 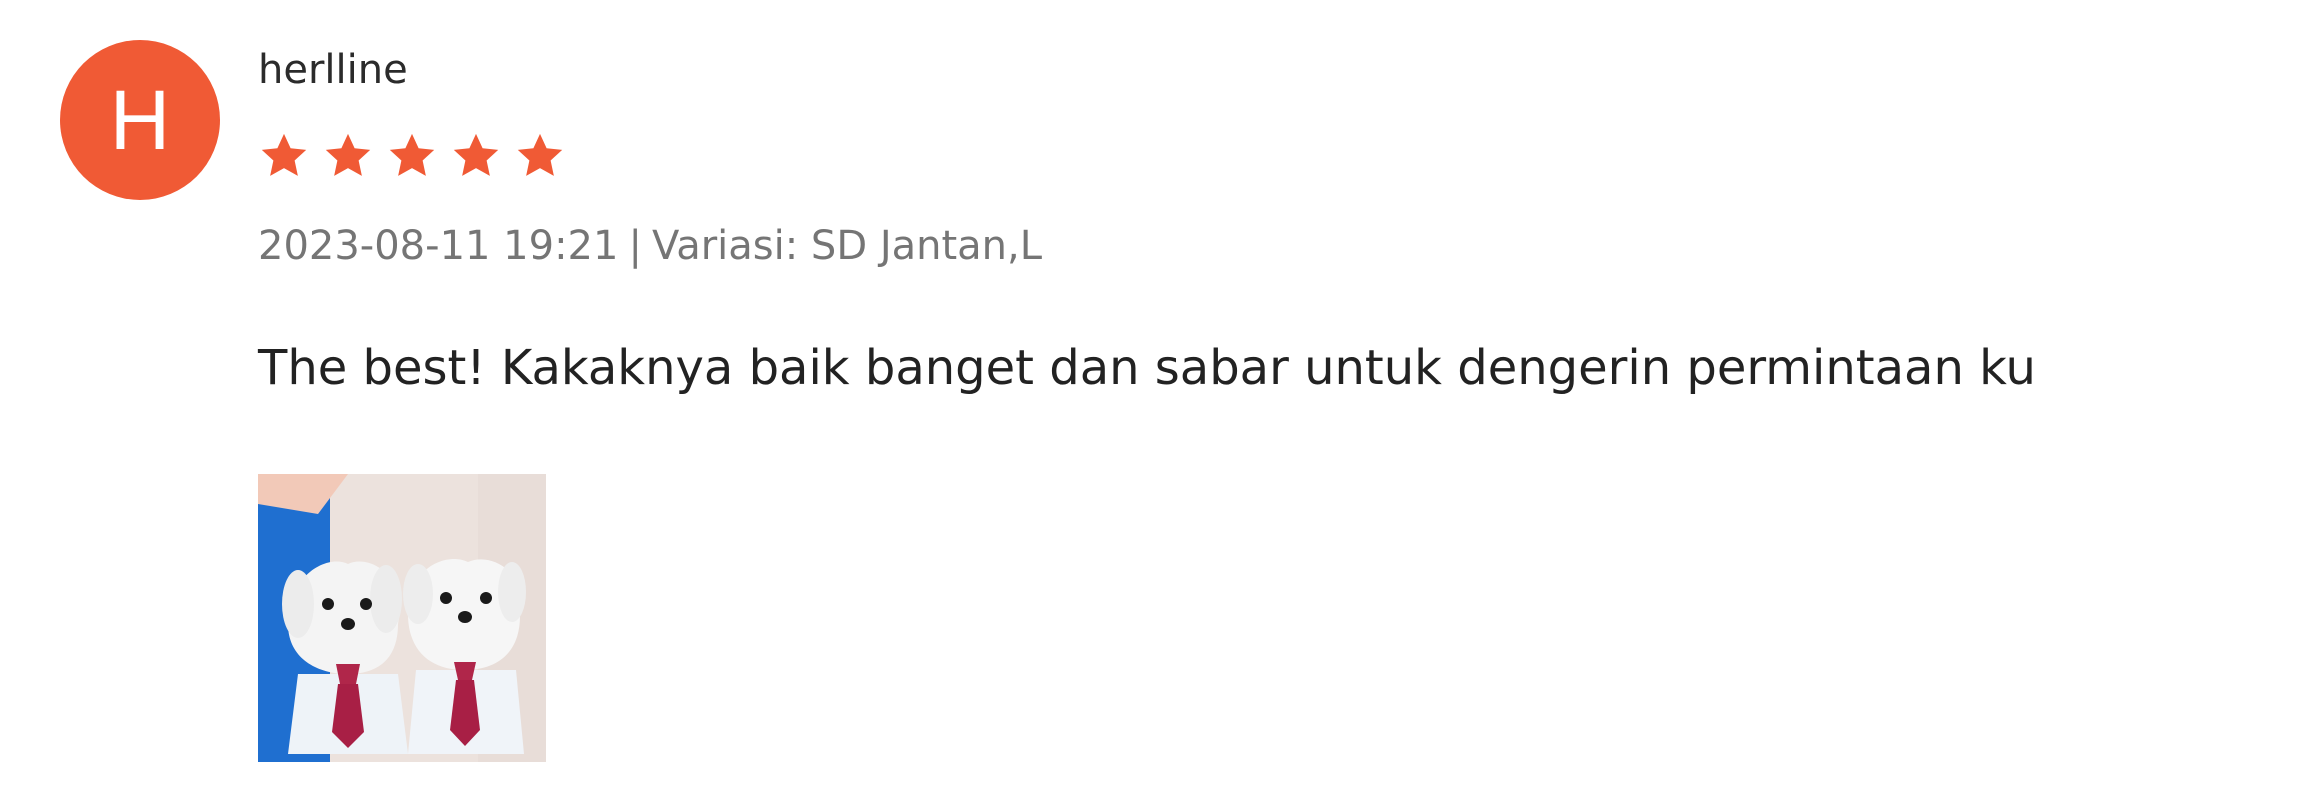 I want to click on avatar: H, so click(x=140, y=120).